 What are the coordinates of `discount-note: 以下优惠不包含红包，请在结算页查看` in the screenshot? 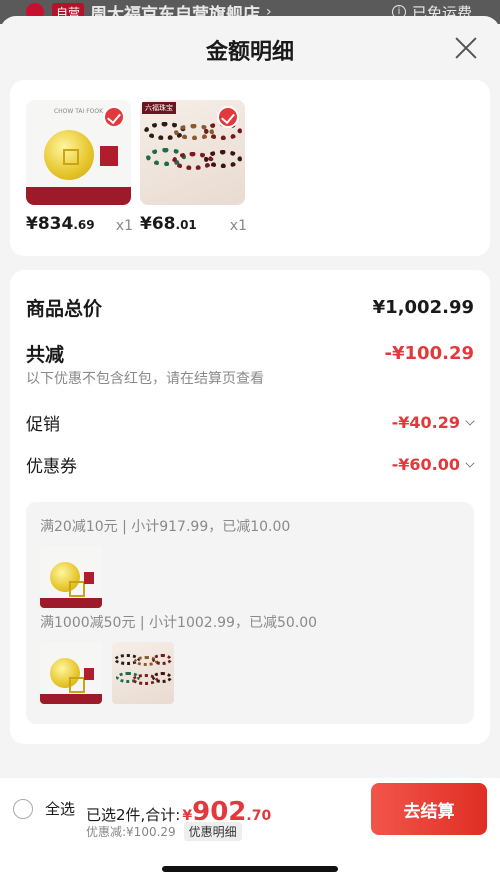 It's located at (145, 379).